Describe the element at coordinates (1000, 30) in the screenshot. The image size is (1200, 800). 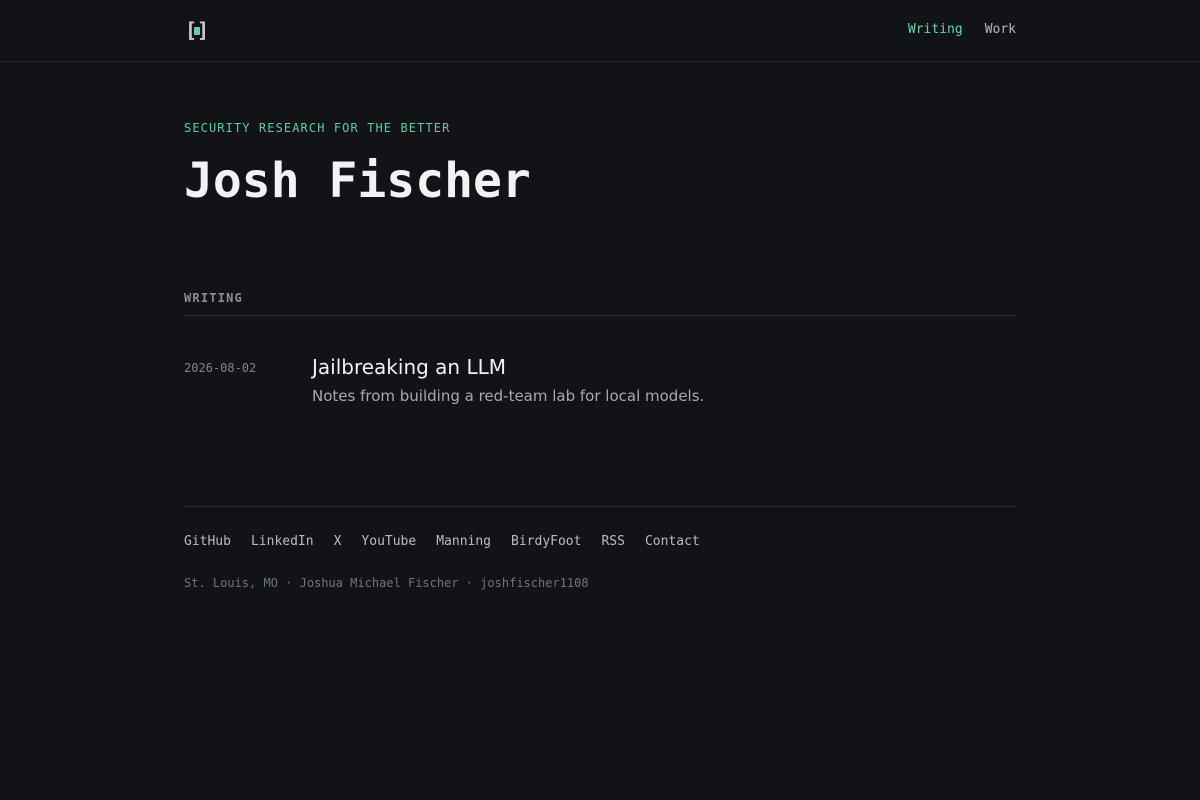
I see `nav-work-link: Work` at that location.